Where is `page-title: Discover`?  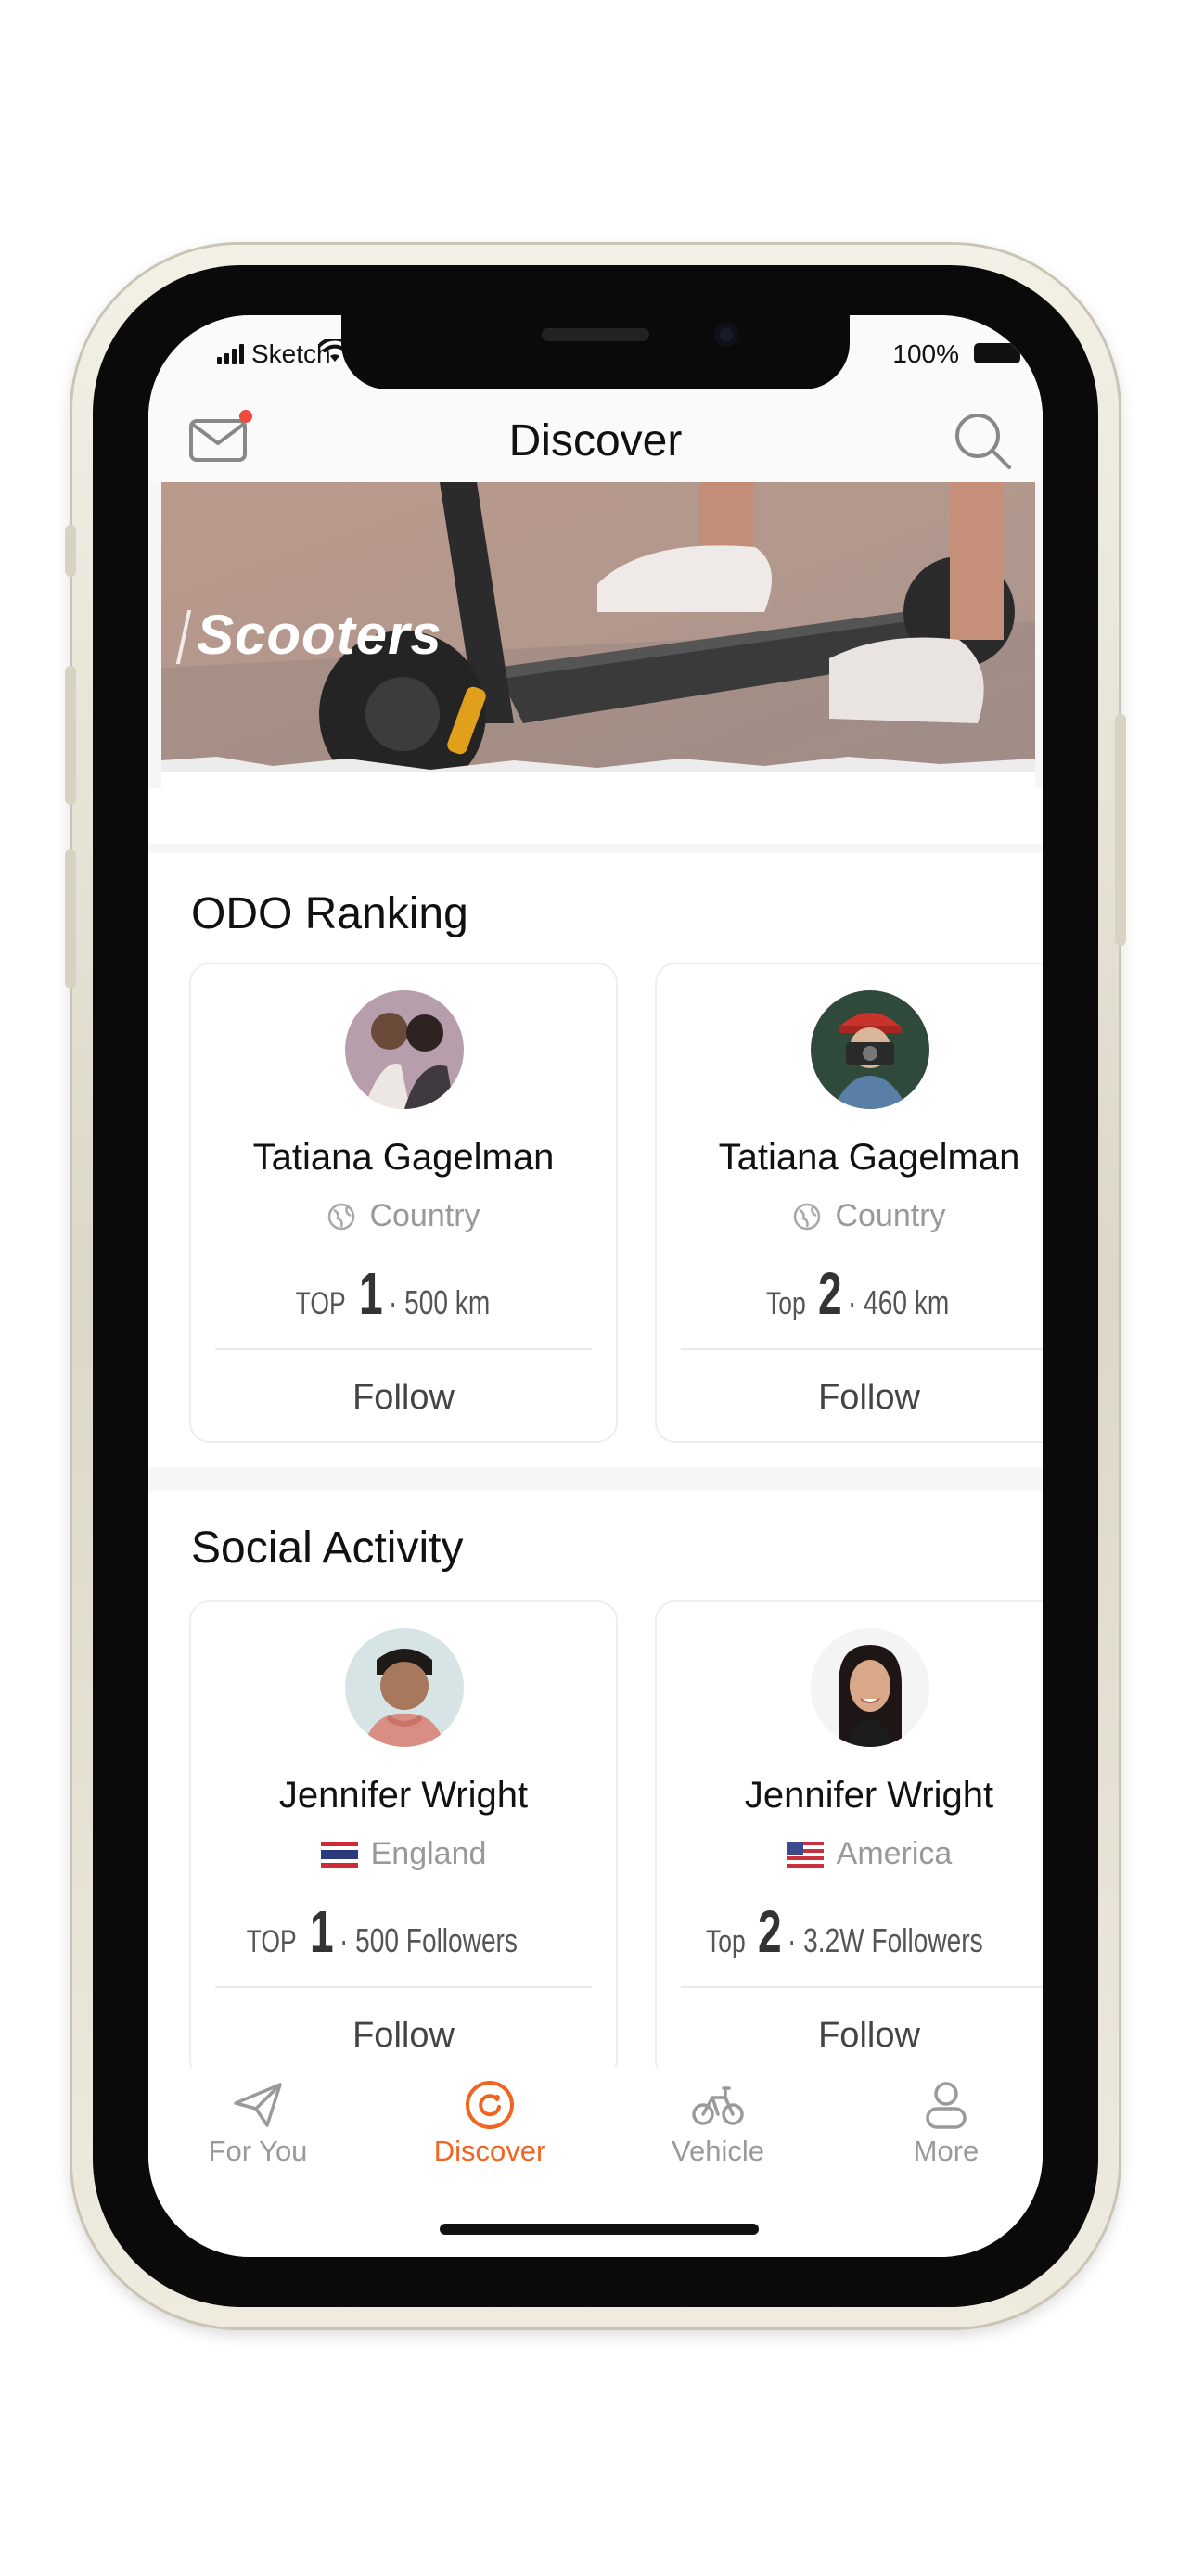
page-title: Discover is located at coordinates (595, 440).